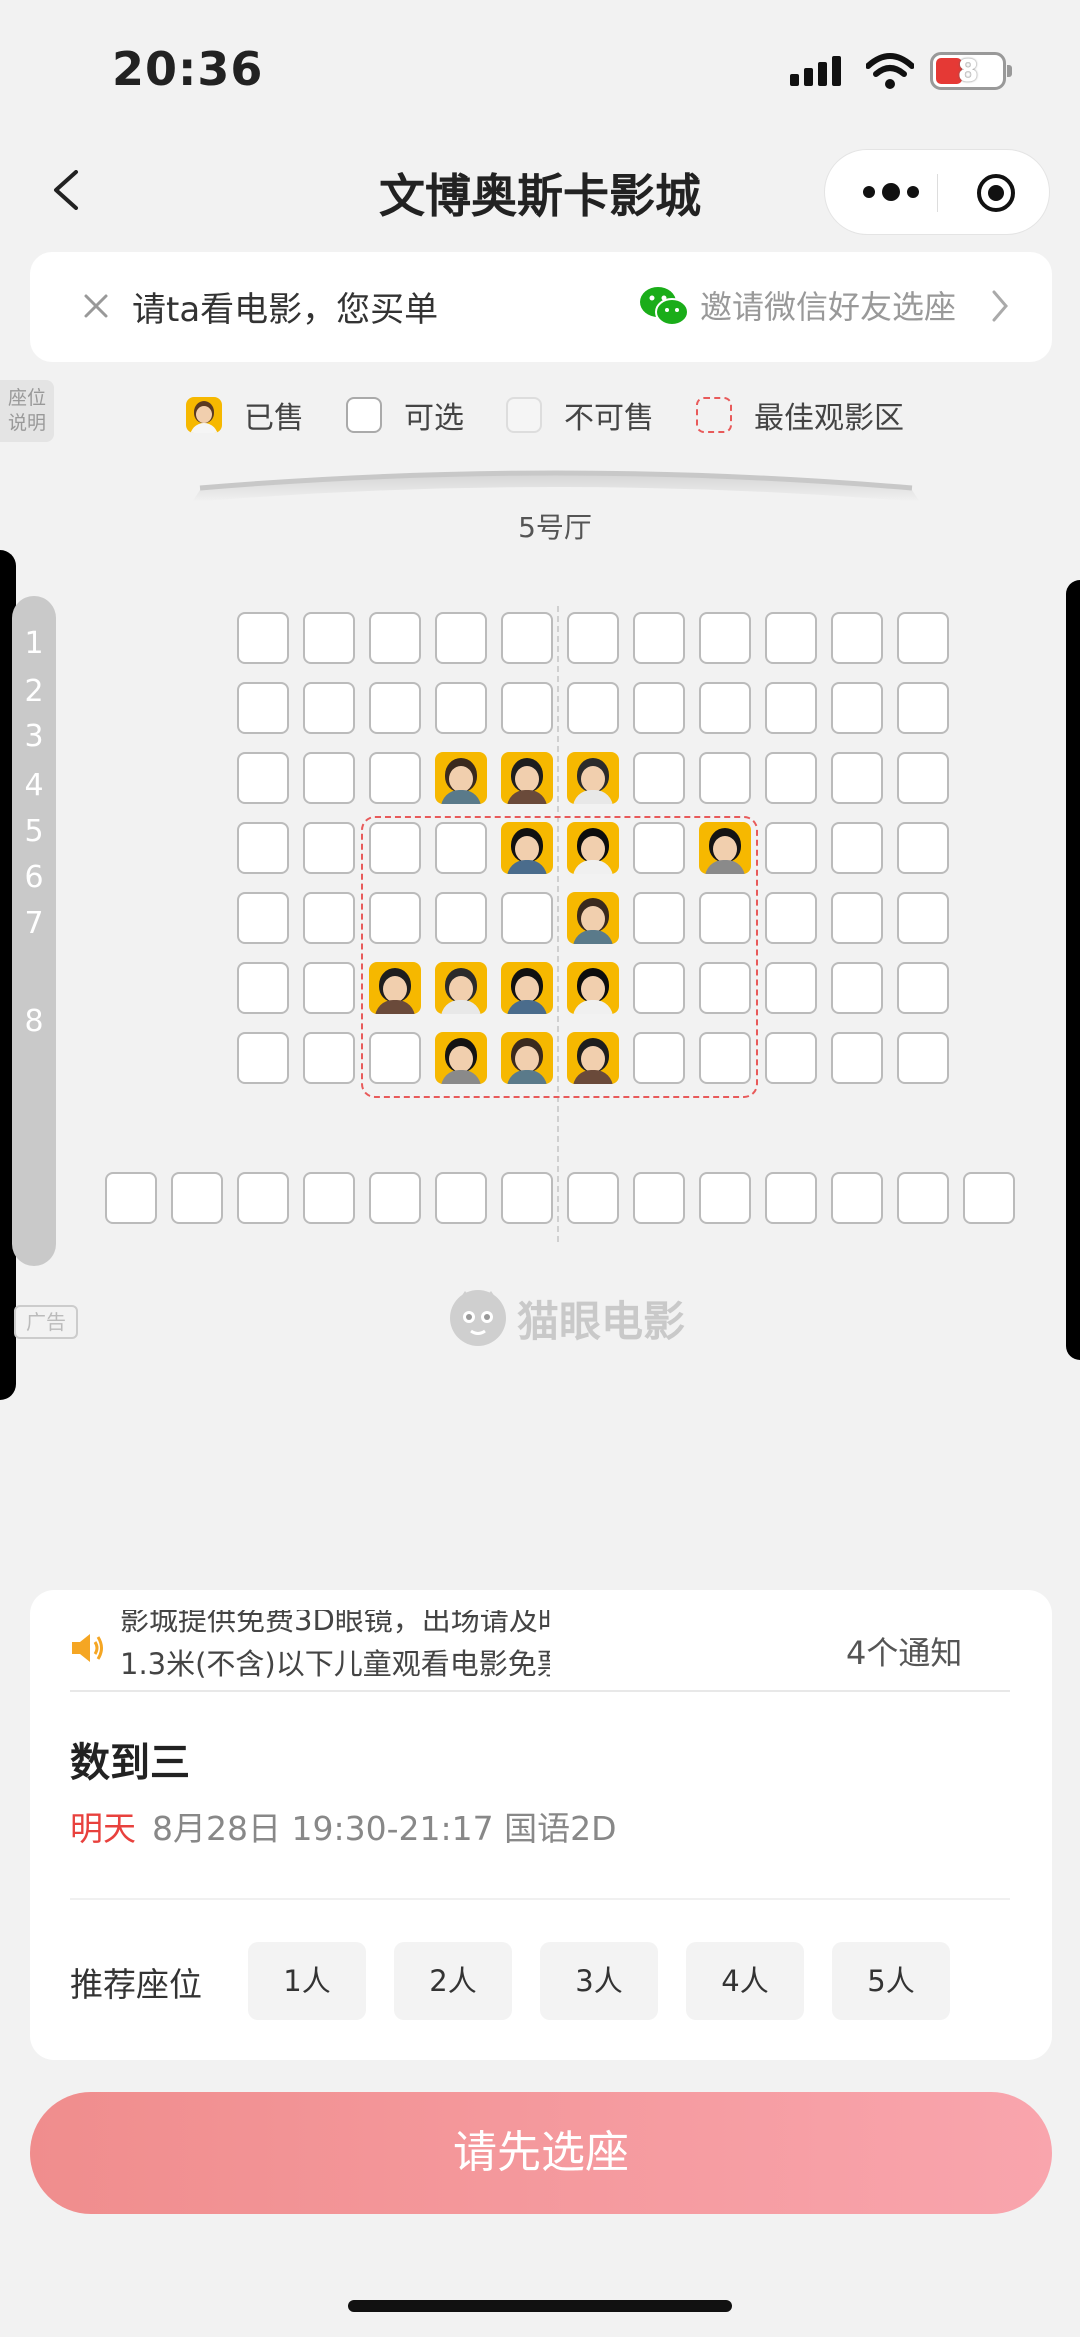  Describe the element at coordinates (599, 1981) in the screenshot. I see `recommend-3-button: 3人` at that location.